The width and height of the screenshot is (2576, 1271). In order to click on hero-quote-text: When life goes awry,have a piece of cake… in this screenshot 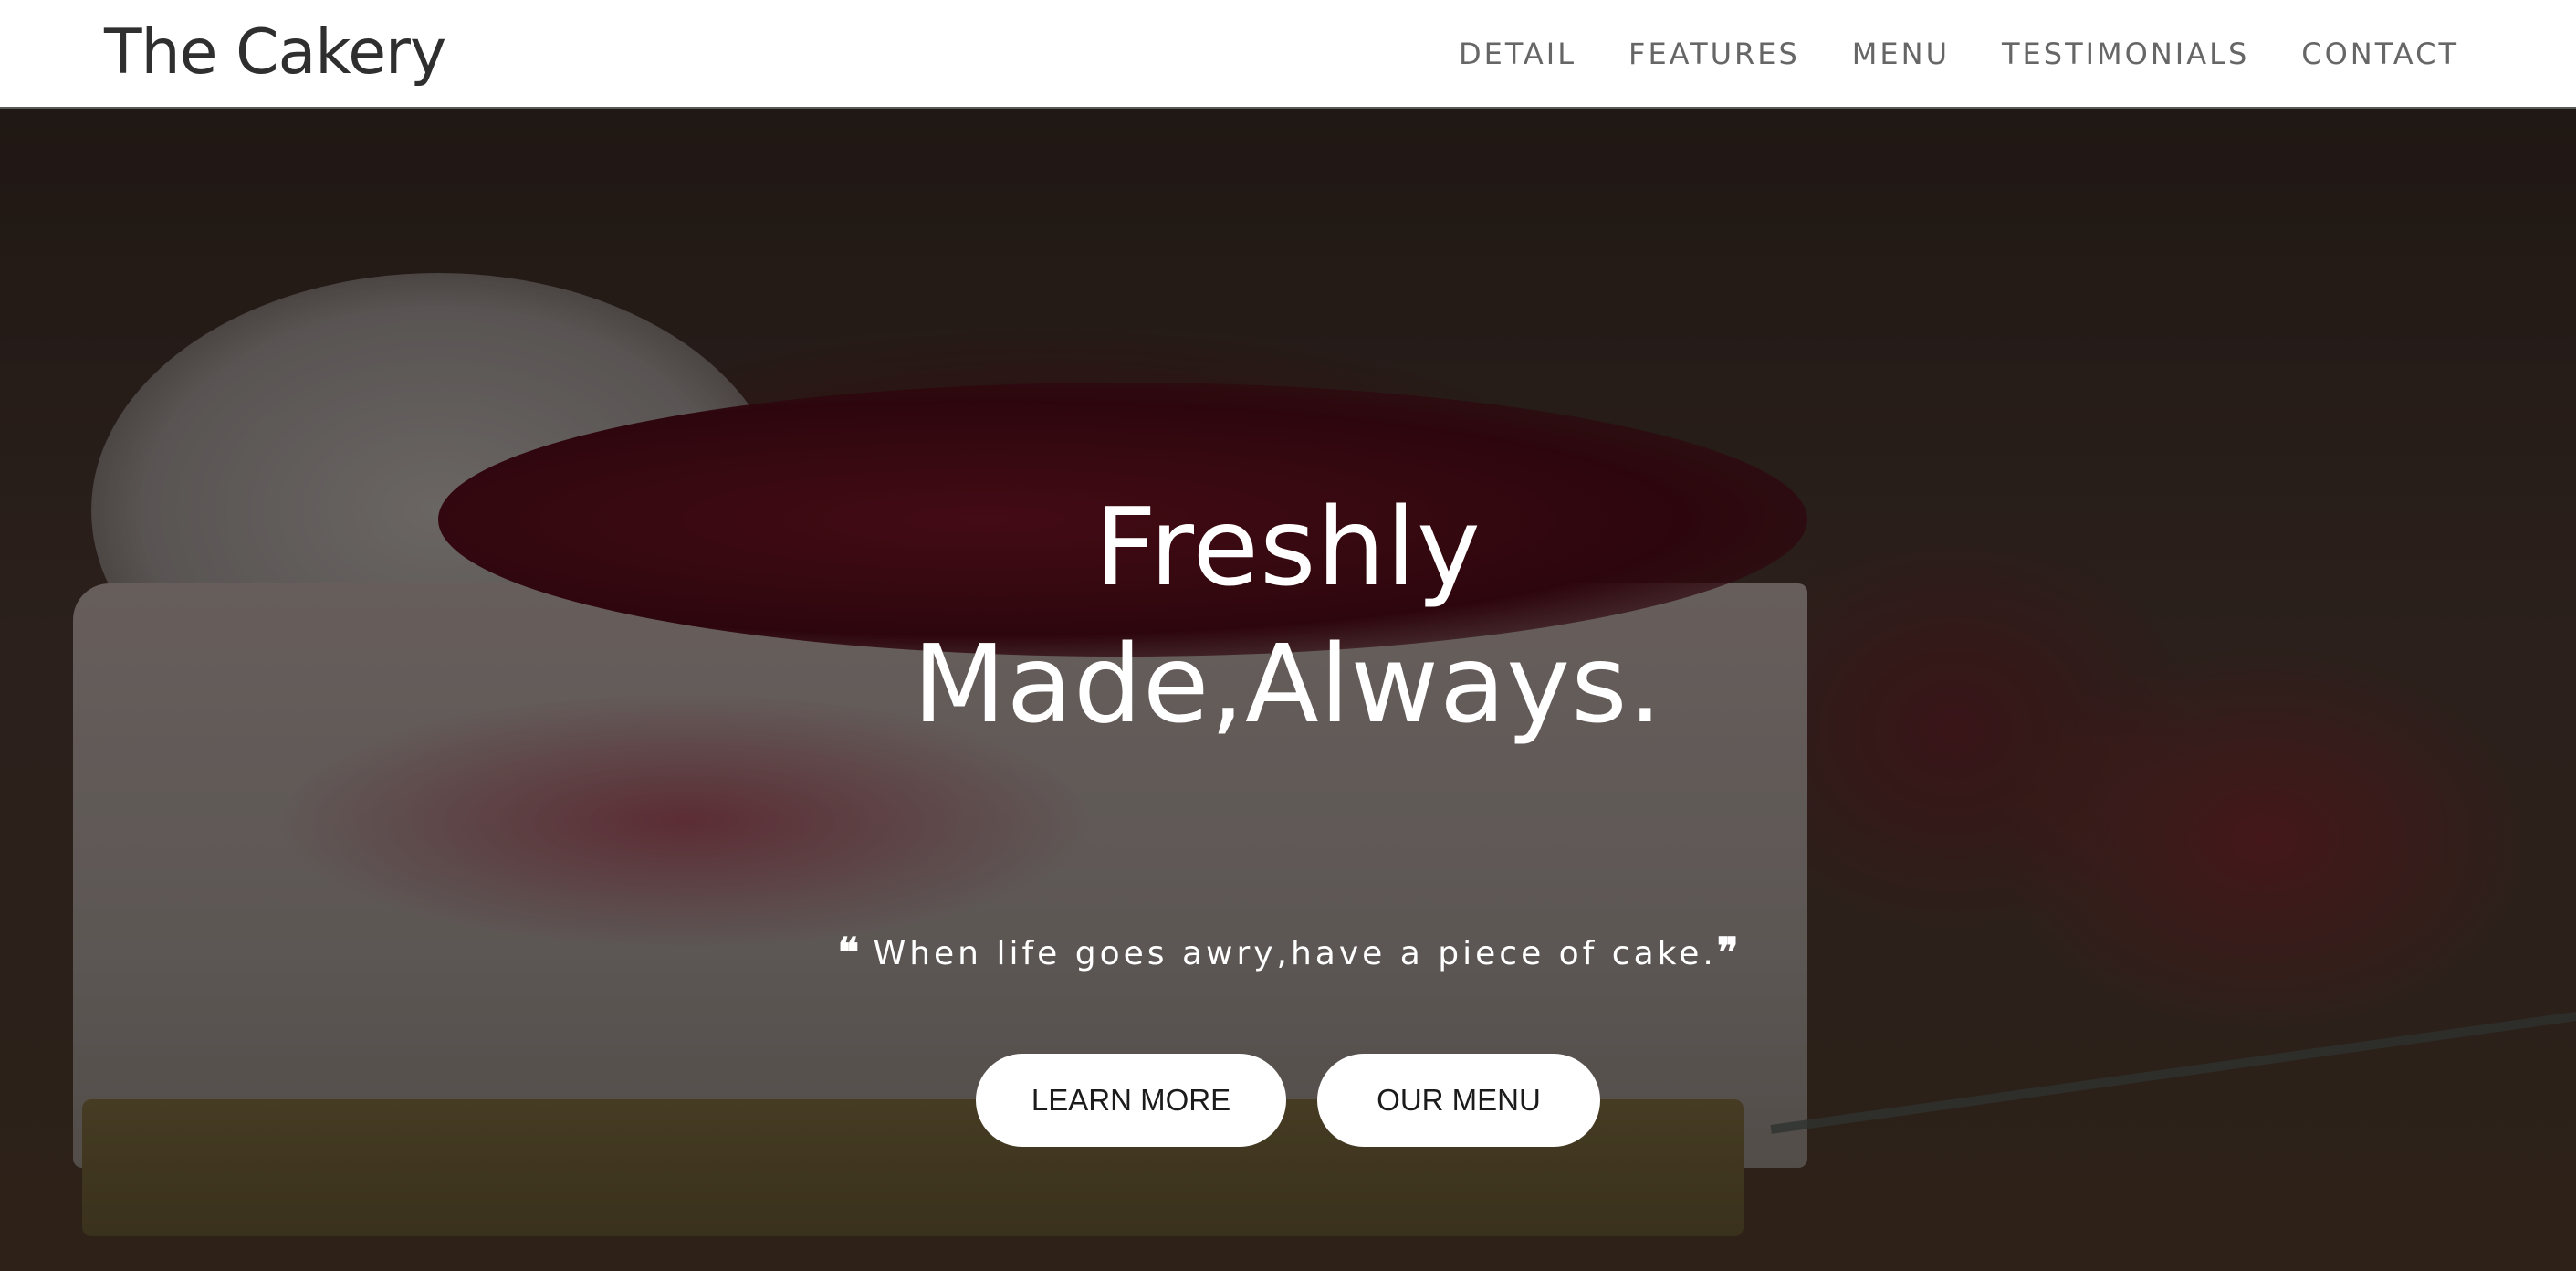, I will do `click(1295, 953)`.